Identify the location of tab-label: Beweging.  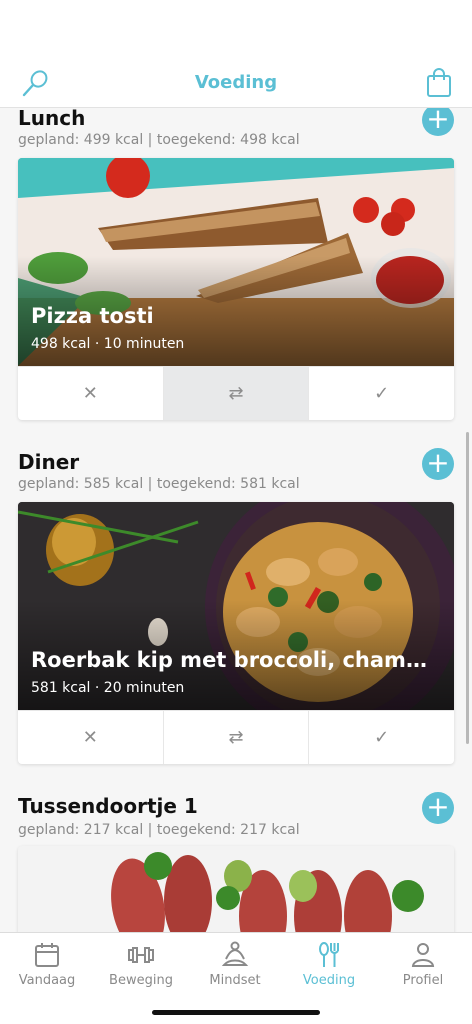
(141, 980).